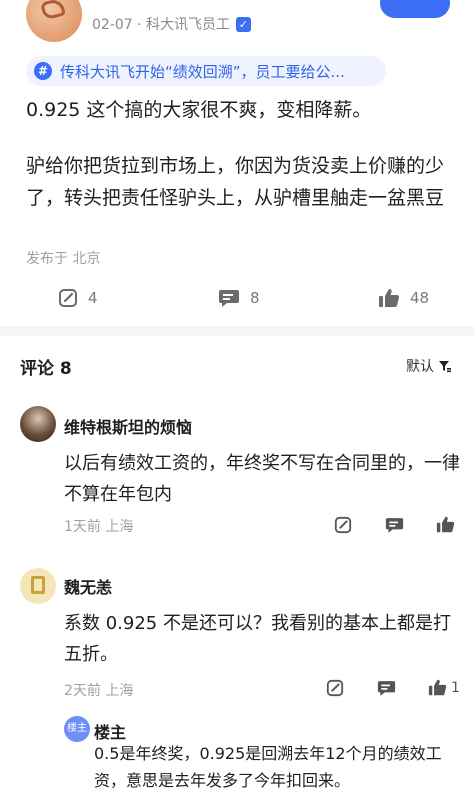 This screenshot has height=798, width=474. I want to click on post-meta: 02-07 · 科大讯飞员工 ✓, so click(172, 24).